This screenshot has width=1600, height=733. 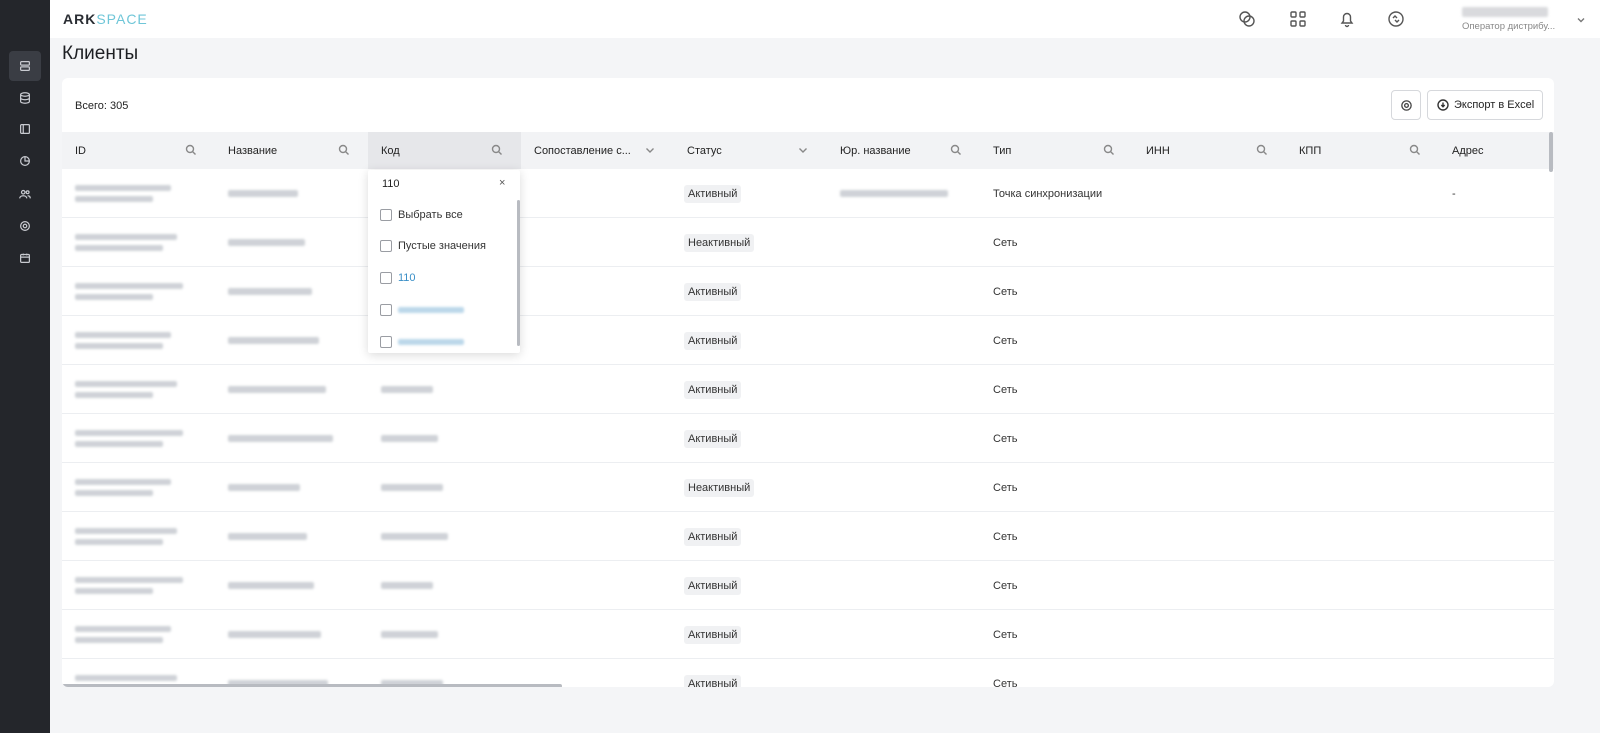 What do you see at coordinates (1209, 150) in the screenshot?
I see `column-header: ИНН` at bounding box center [1209, 150].